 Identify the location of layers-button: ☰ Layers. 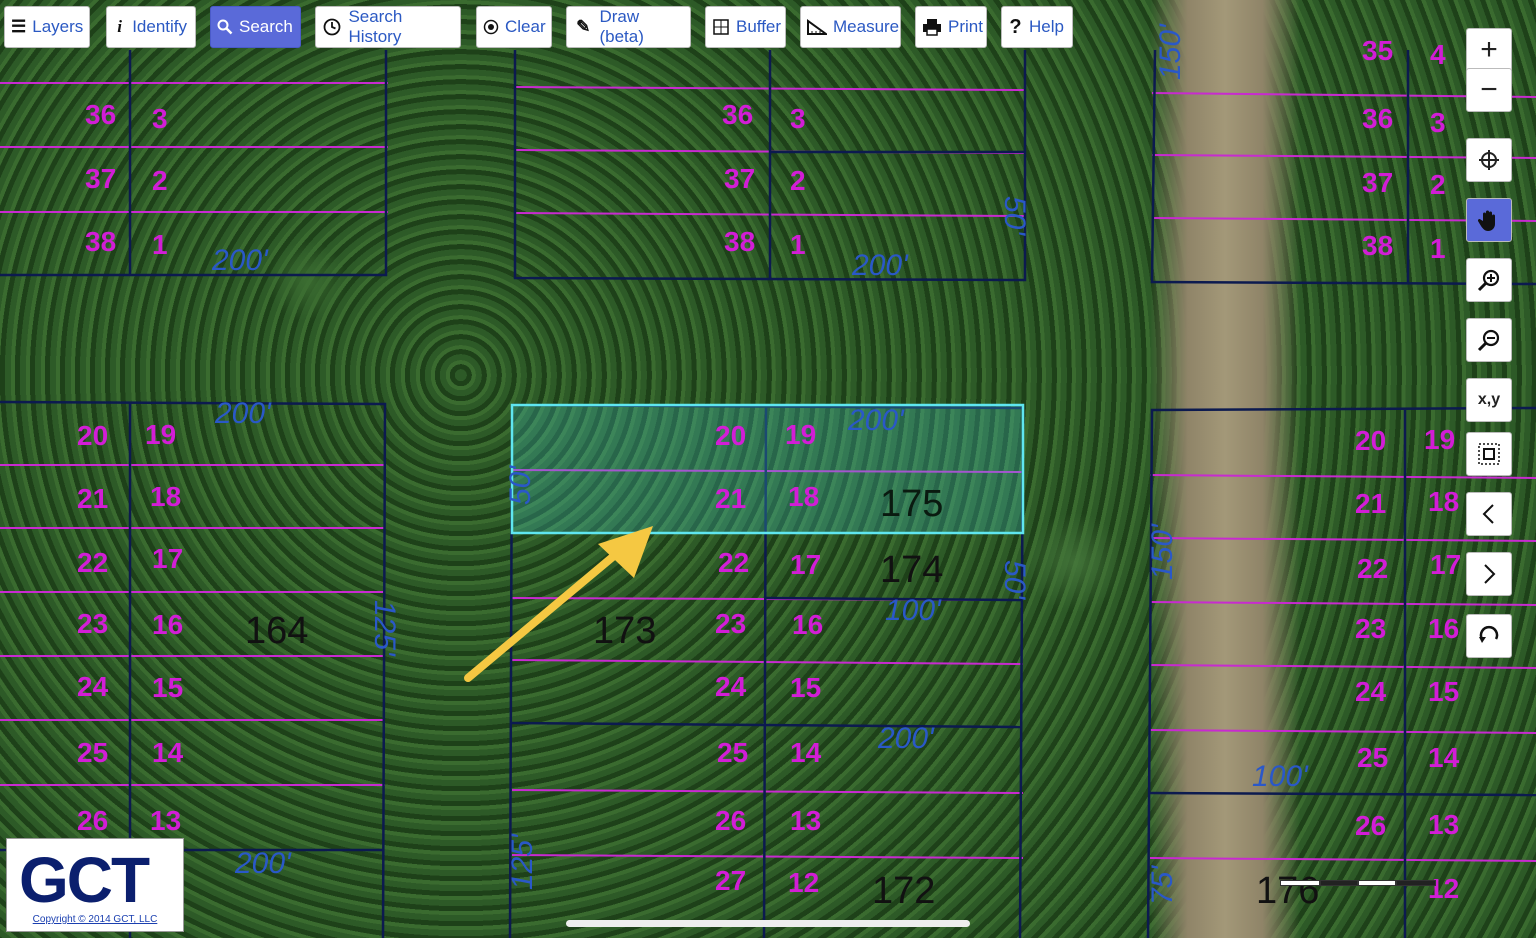
(47, 27).